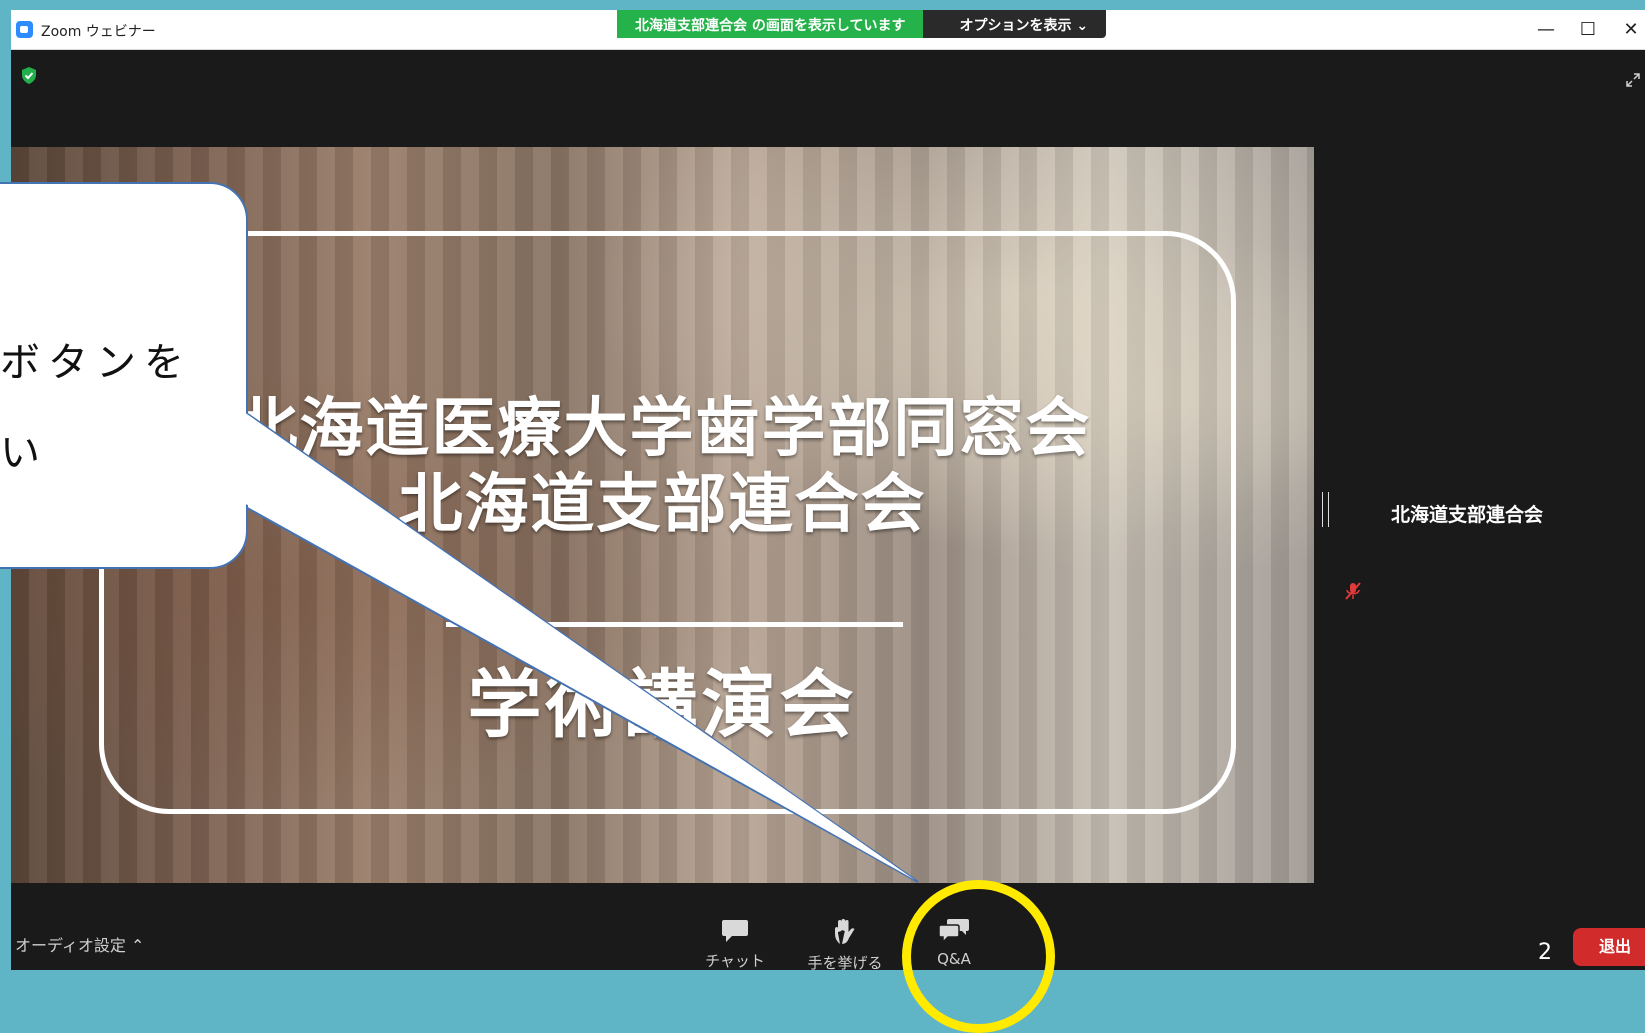  Describe the element at coordinates (24, 29) in the screenshot. I see `zoom-app-icon` at that location.